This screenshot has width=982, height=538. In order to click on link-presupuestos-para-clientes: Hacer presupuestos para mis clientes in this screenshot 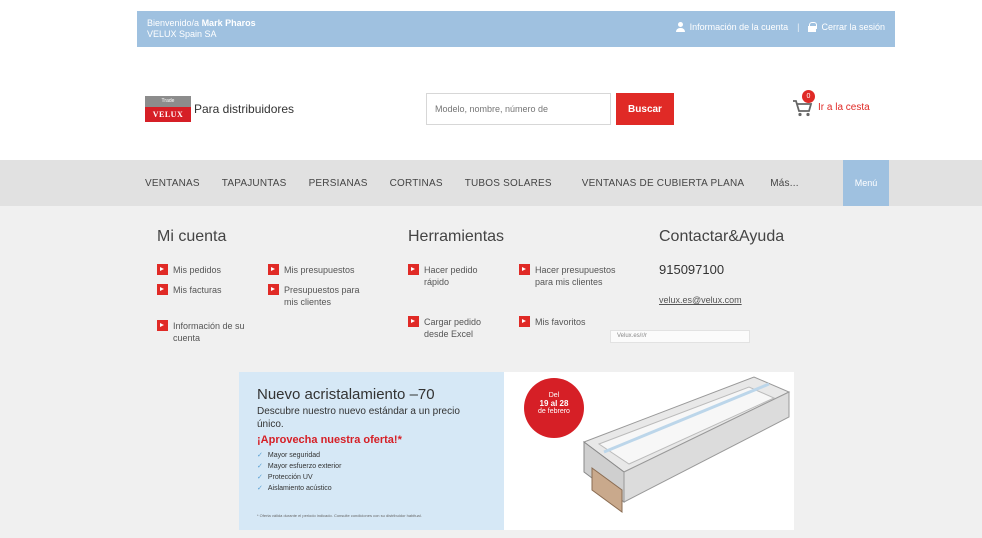, I will do `click(575, 276)`.